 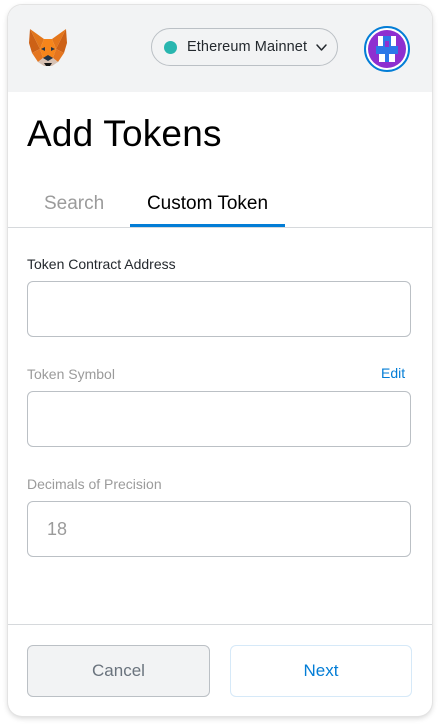 I want to click on network-selector: Ethereum Mainnet, so click(x=244, y=47).